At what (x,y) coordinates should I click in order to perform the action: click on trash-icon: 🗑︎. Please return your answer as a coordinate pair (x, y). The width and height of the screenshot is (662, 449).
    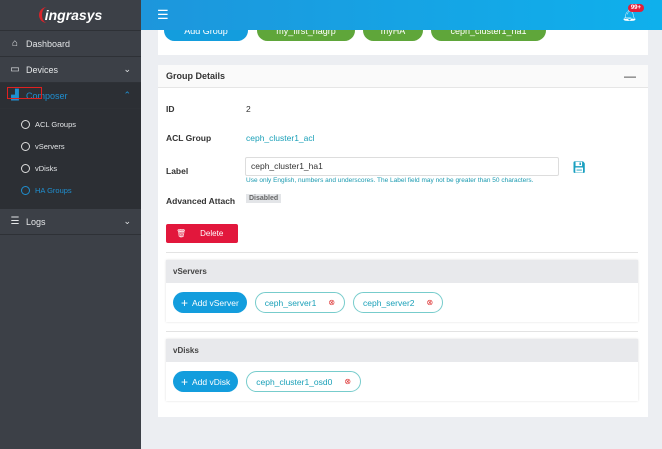
    Looking at the image, I should click on (181, 233).